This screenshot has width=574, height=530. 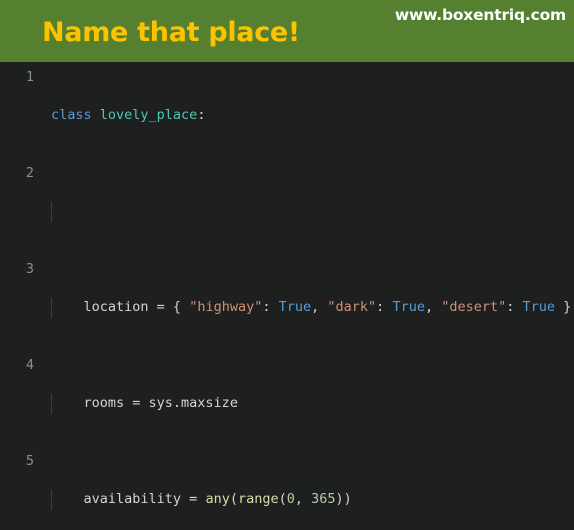 I want to click on line-number: 5, so click(x=29, y=461).